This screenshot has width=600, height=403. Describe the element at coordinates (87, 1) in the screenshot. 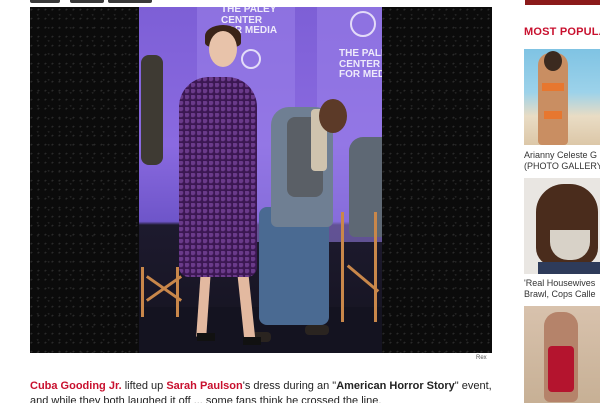

I see `share-button-twitter` at that location.